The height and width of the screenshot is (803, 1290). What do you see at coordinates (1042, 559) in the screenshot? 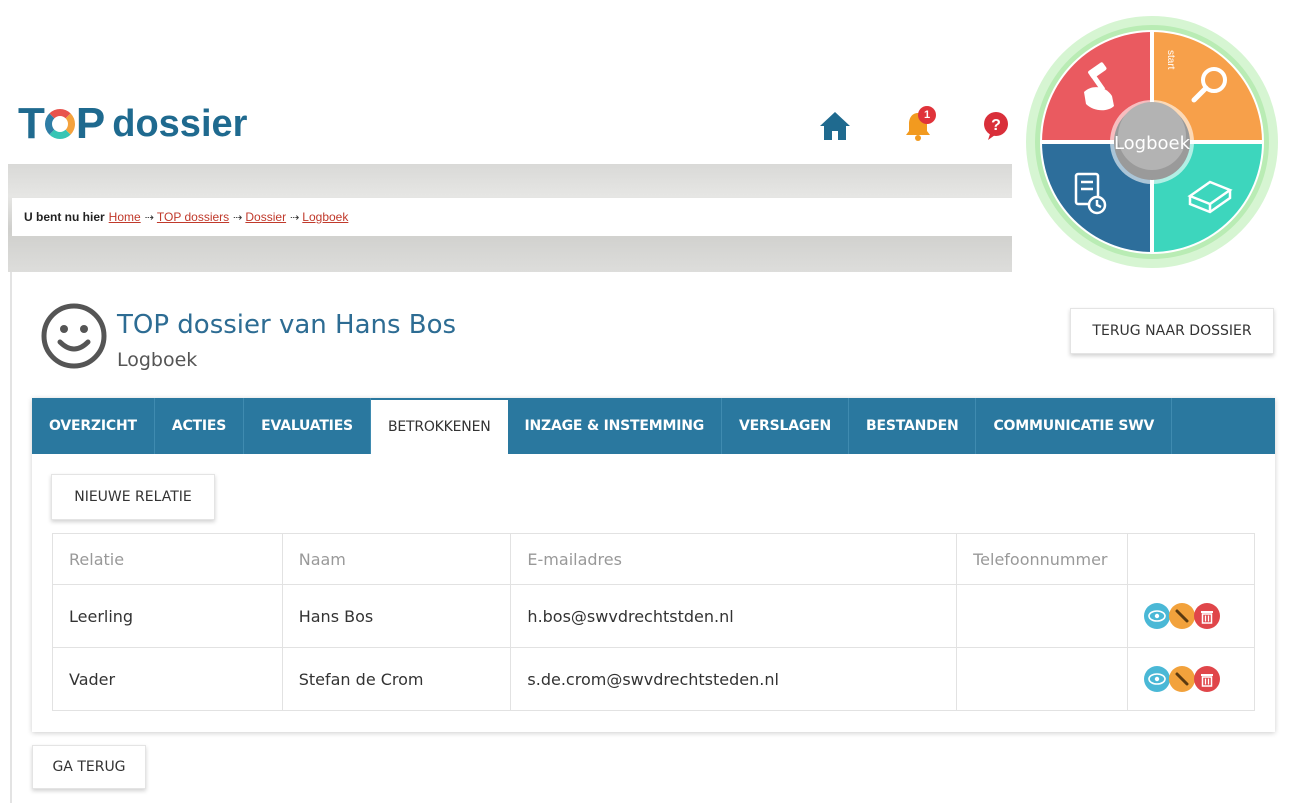
I see `column-header-telefoon: Telefoonnummer` at bounding box center [1042, 559].